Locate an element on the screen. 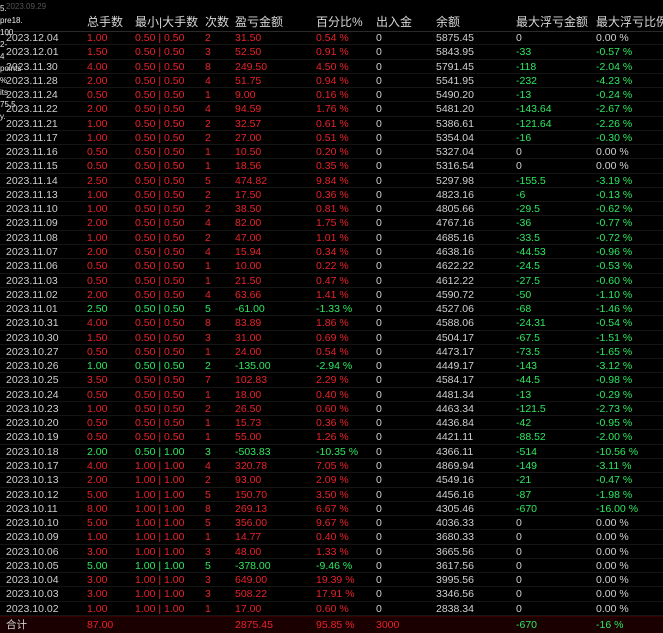 The image size is (663, 633). row-percent: 0.61 % is located at coordinates (332, 123).